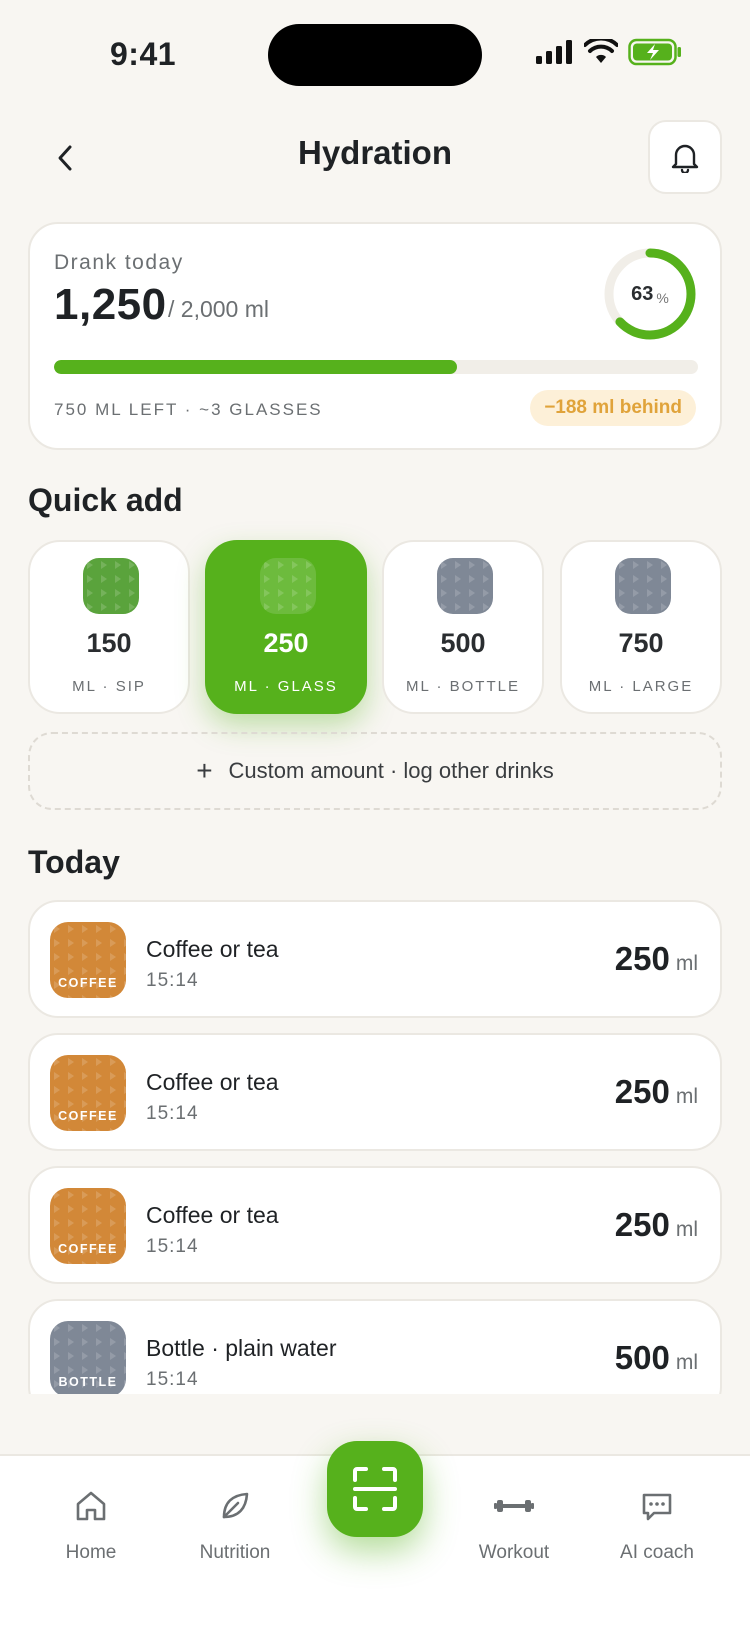 The image size is (750, 1629). What do you see at coordinates (88, 1382) in the screenshot?
I see `thumb-label: BOTTLE` at bounding box center [88, 1382].